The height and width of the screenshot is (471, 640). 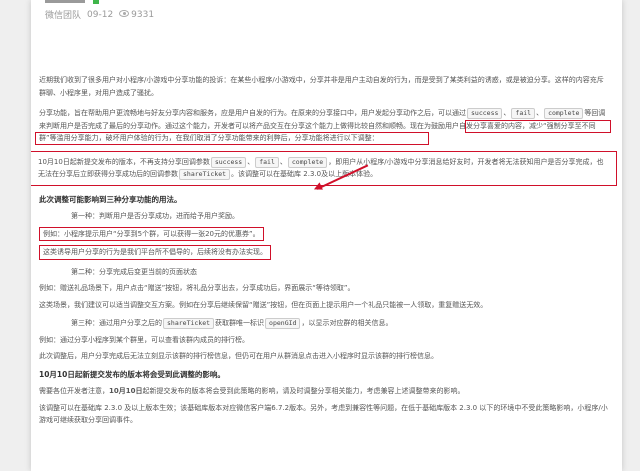 I want to click on example-text: 这类诱导用户分享的行为是我们平台所不倡导的，后续将没有办法实现。, so click(x=324, y=252).